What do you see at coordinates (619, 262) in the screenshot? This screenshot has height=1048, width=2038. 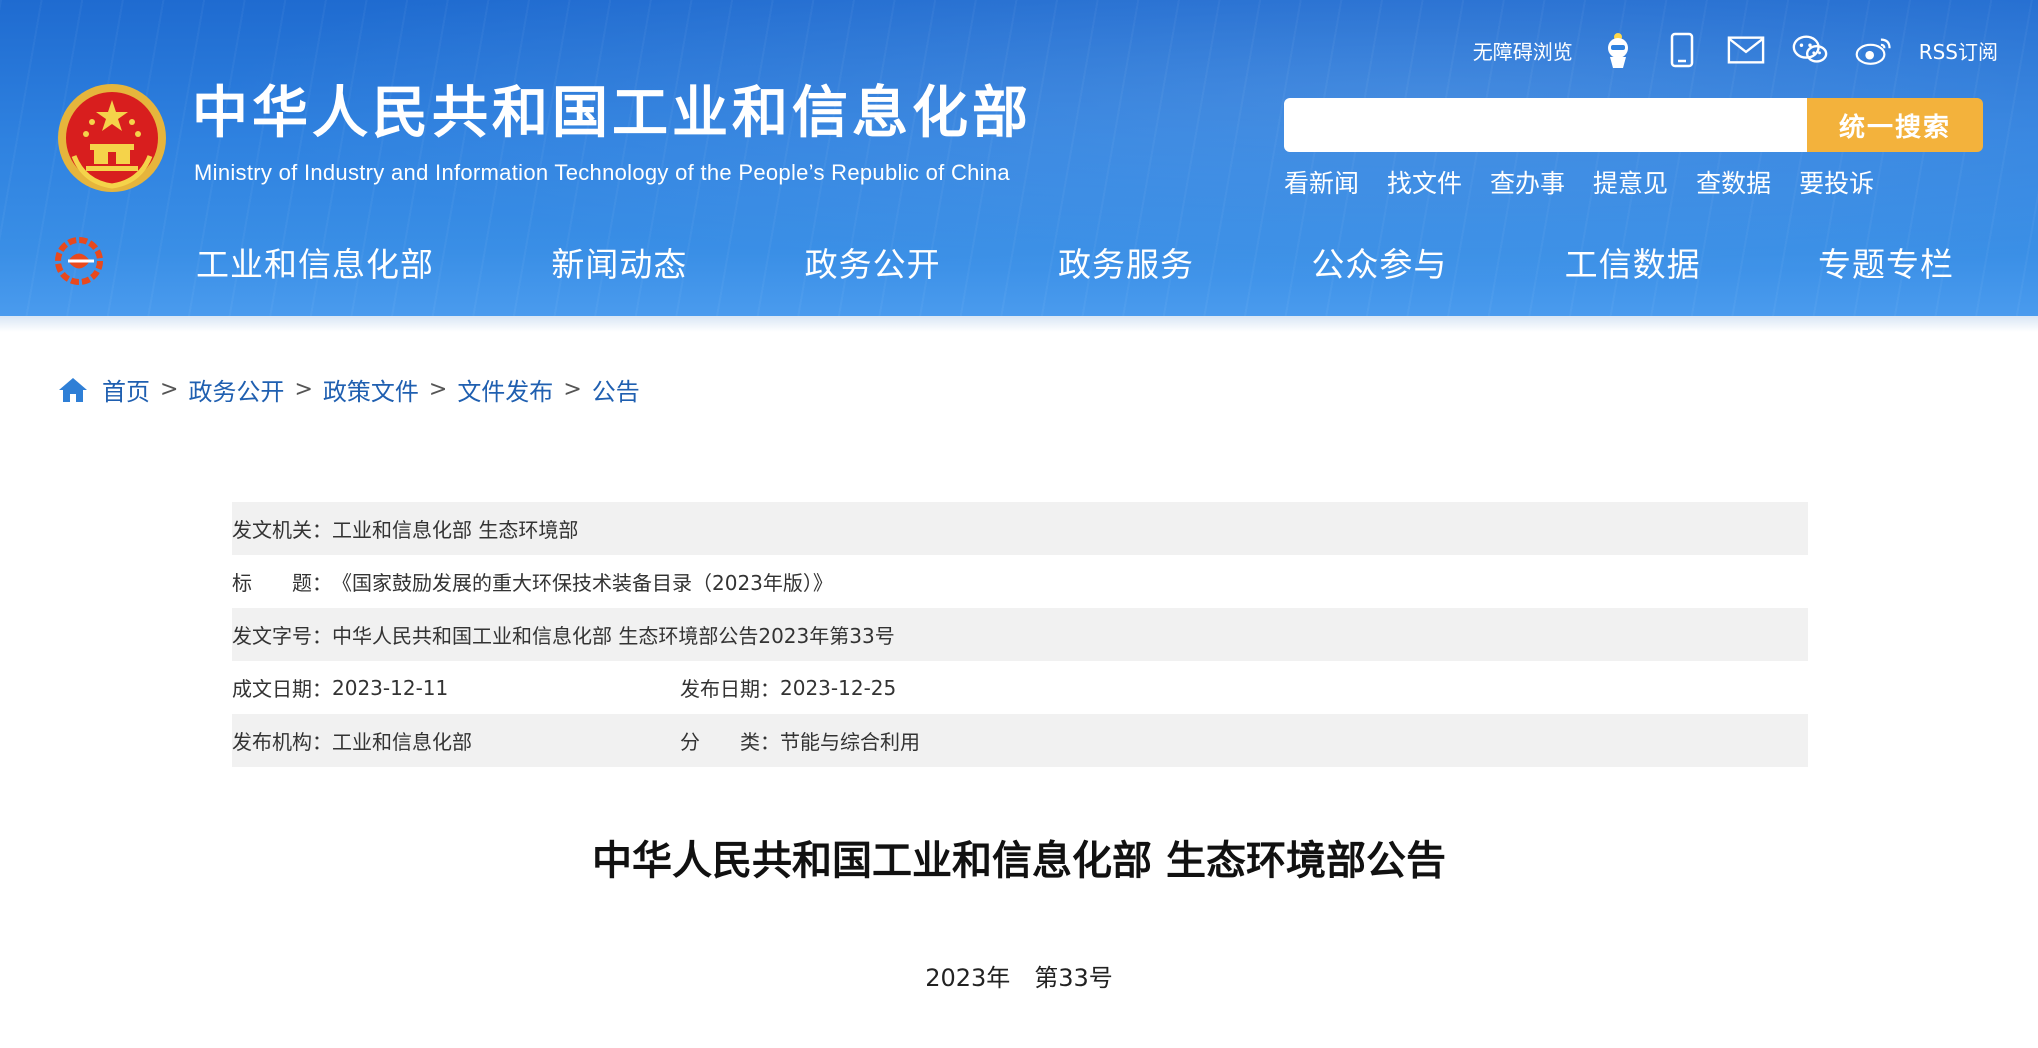 I see `nav-item-news: 新闻动态` at bounding box center [619, 262].